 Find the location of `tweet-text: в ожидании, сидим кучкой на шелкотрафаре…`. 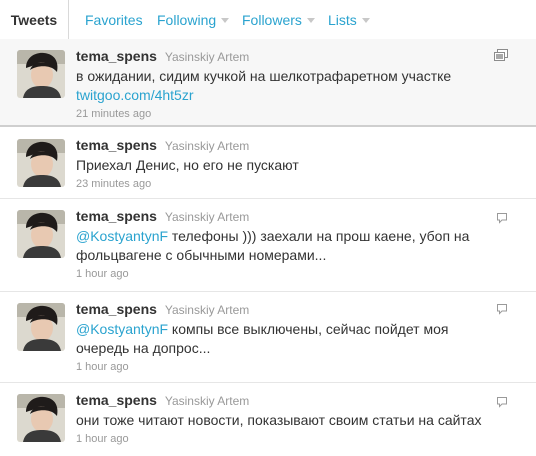

tweet-text: в ожидании, сидим кучкой на шелкотрафаре… is located at coordinates (288, 86).